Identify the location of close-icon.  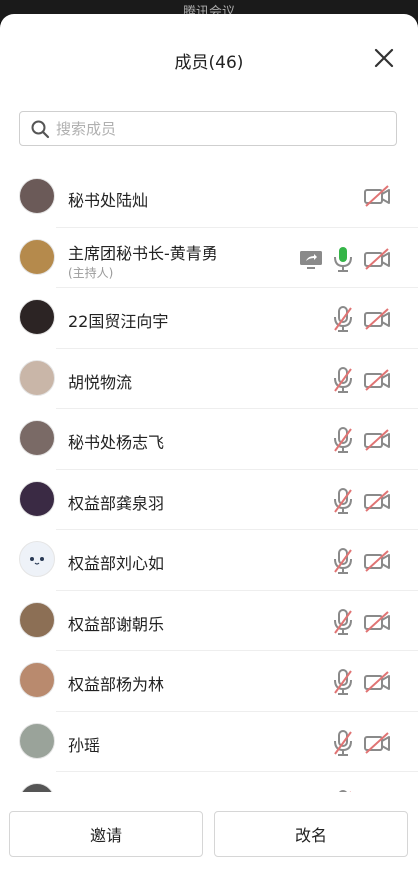
(384, 58).